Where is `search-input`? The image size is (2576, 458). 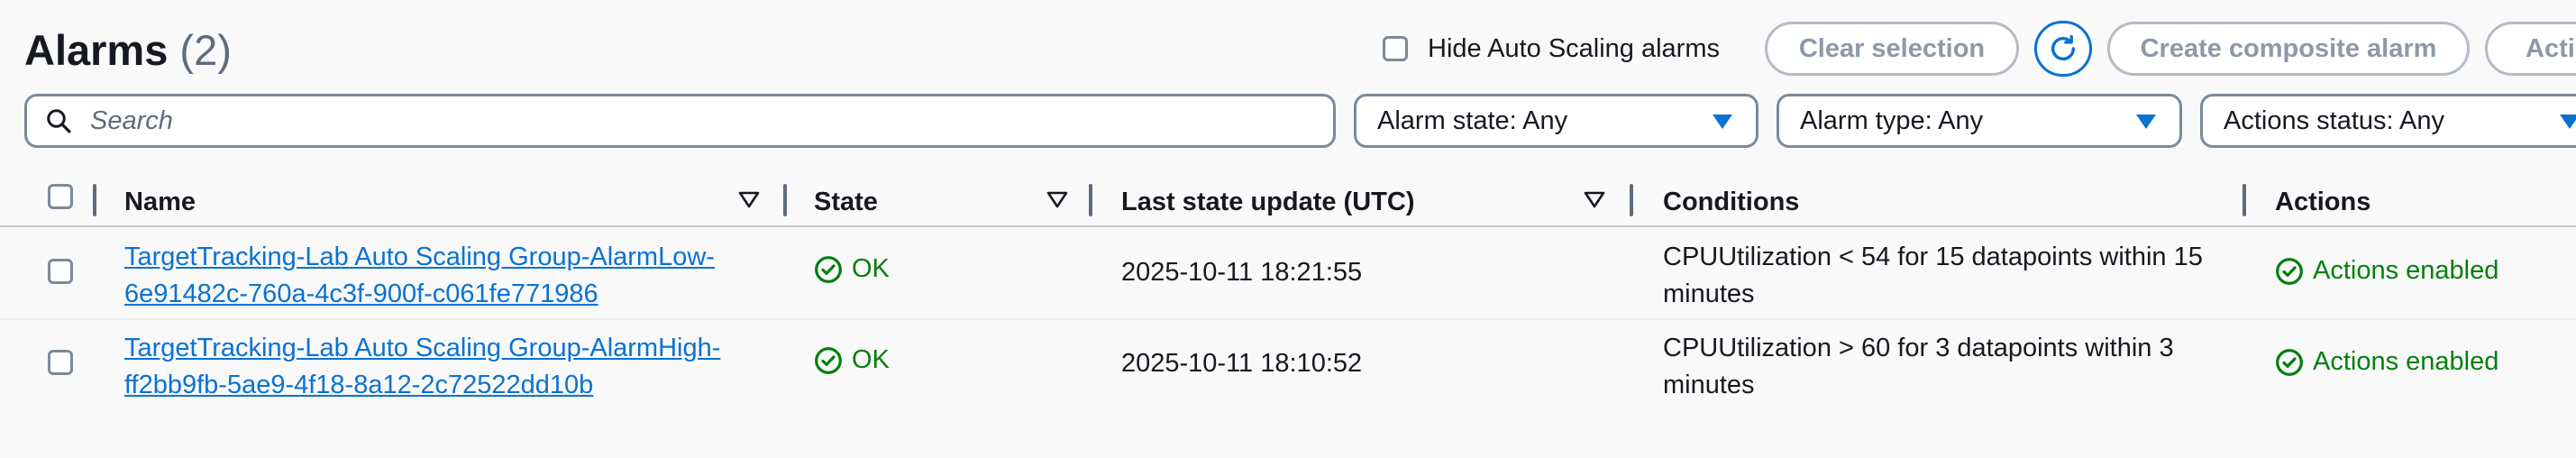 search-input is located at coordinates (676, 121).